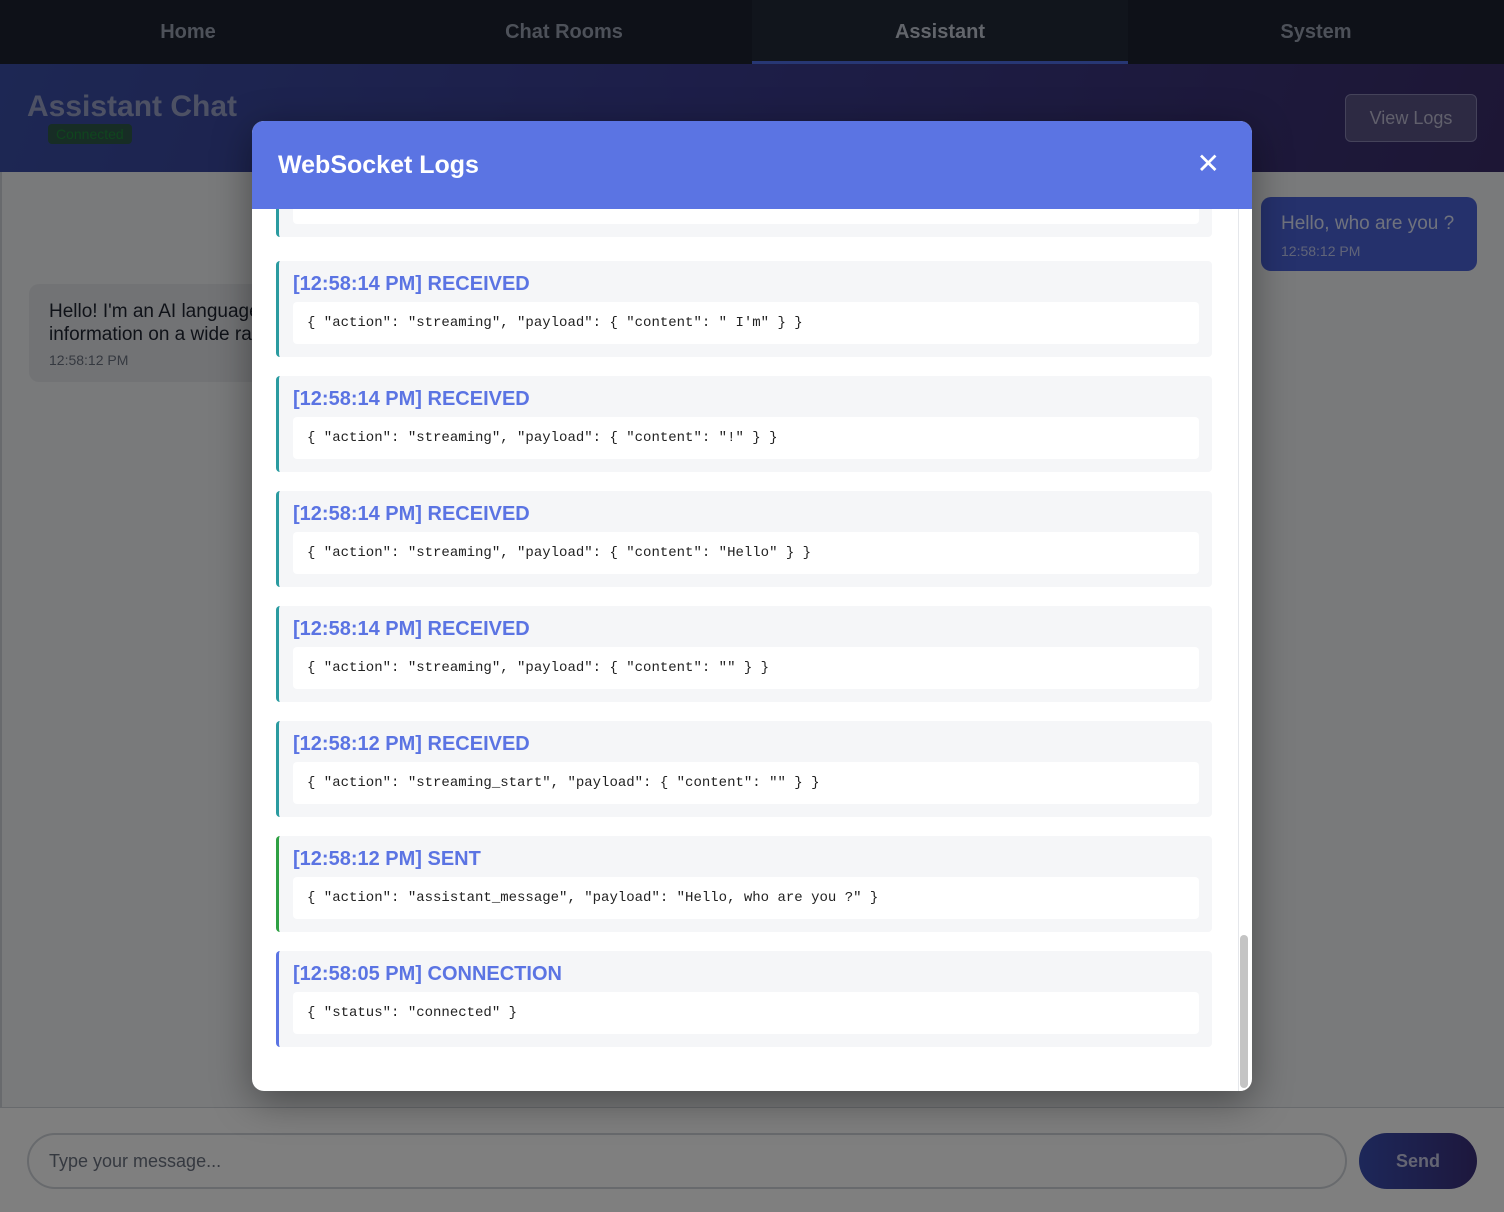 This screenshot has width=1504, height=1212. What do you see at coordinates (494, 974) in the screenshot?
I see `log-type: CONNECTION` at bounding box center [494, 974].